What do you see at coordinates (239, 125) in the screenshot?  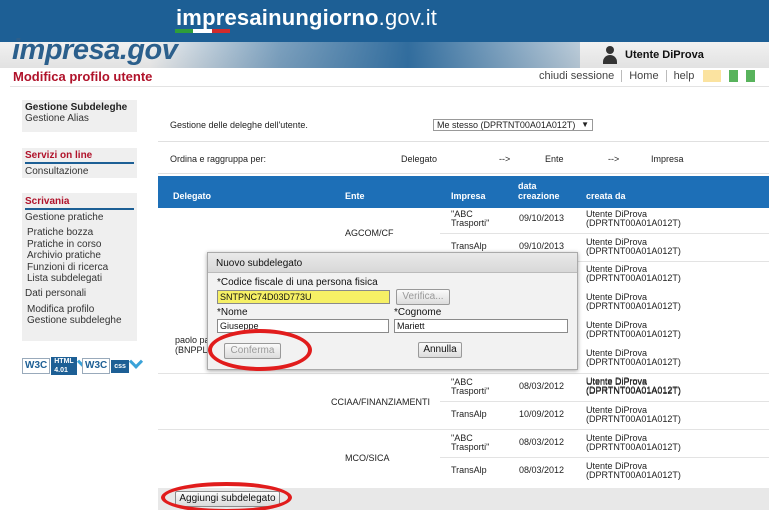 I see `delegations-label: Gestione delle deleghe dell'utente.` at bounding box center [239, 125].